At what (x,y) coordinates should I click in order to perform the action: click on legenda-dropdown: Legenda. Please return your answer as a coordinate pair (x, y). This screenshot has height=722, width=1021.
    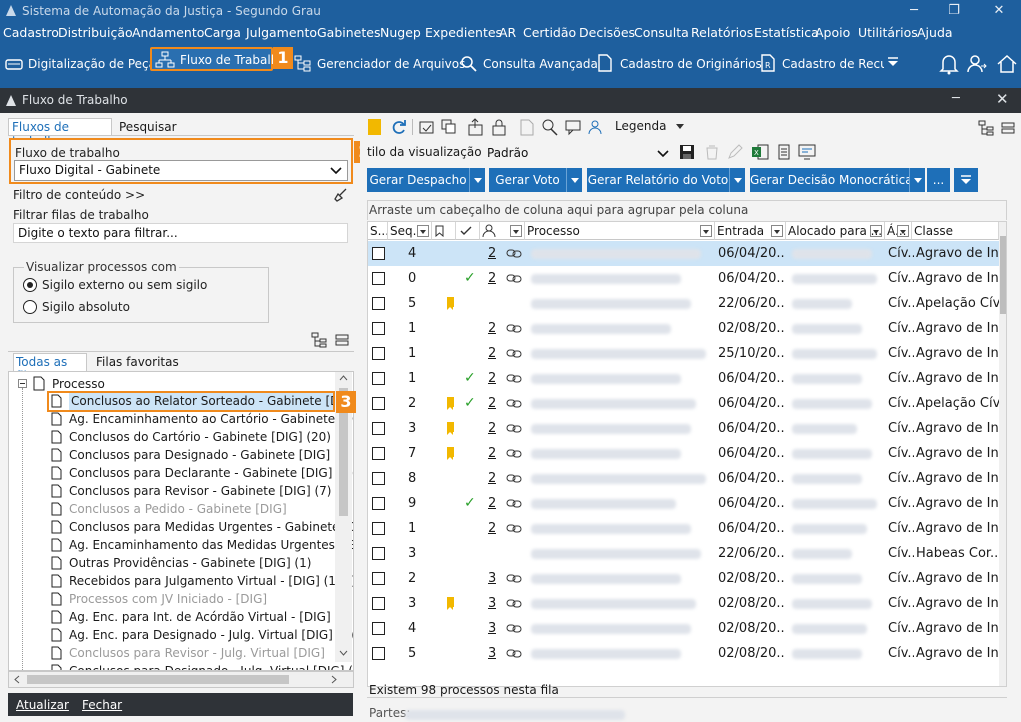
    Looking at the image, I should click on (640, 126).